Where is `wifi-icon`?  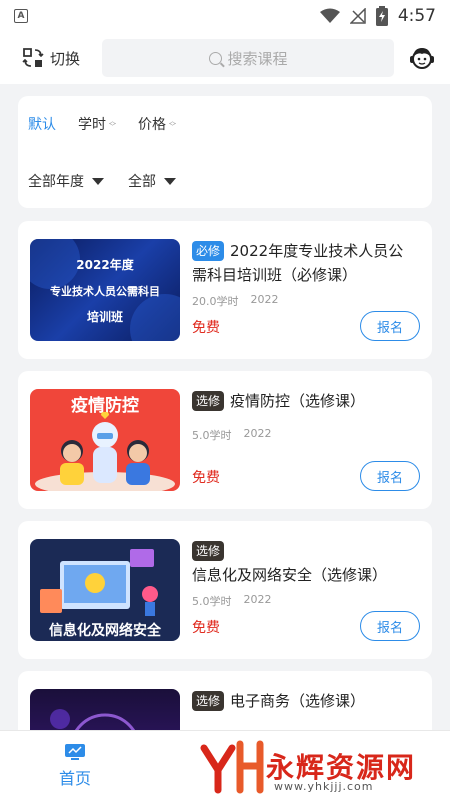 wifi-icon is located at coordinates (329, 15).